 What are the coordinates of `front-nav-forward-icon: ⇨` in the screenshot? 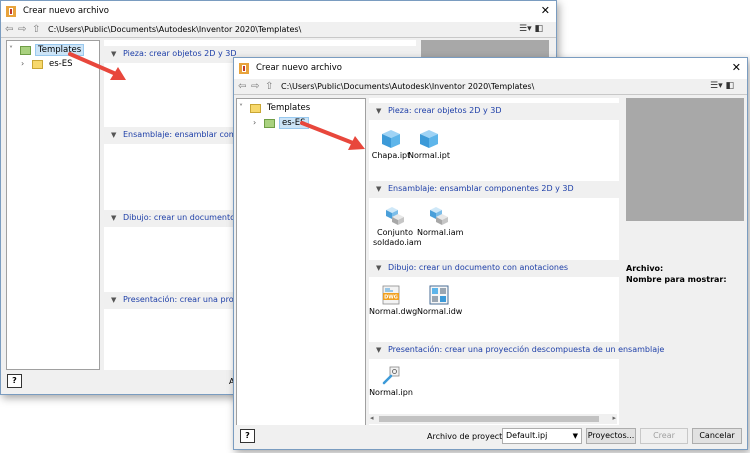 It's located at (255, 86).